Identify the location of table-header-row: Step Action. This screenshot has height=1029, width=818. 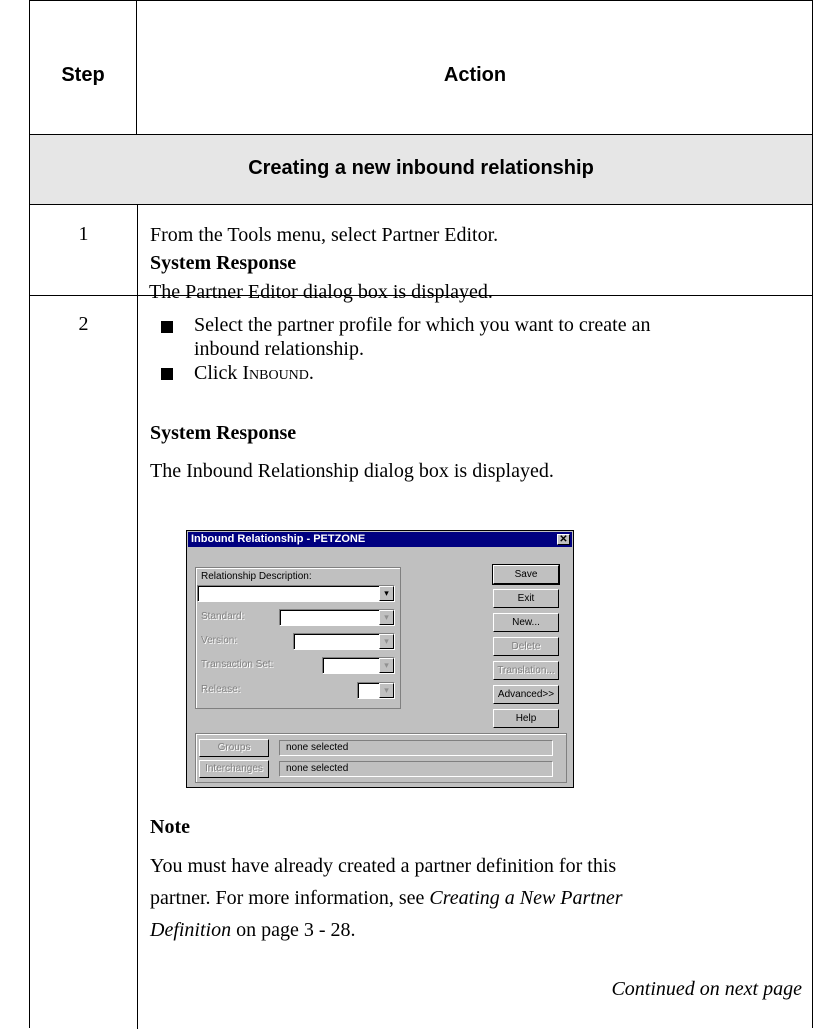
(421, 68).